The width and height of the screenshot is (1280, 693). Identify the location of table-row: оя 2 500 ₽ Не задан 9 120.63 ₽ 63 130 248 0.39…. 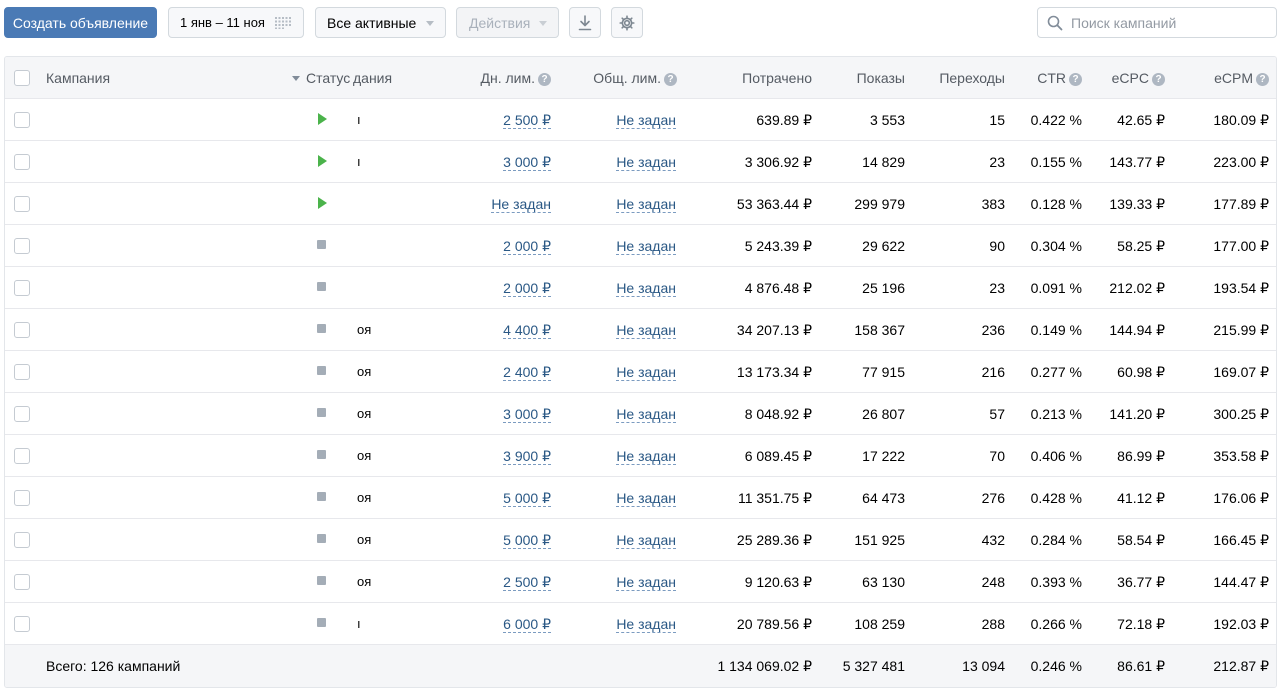
(640, 582).